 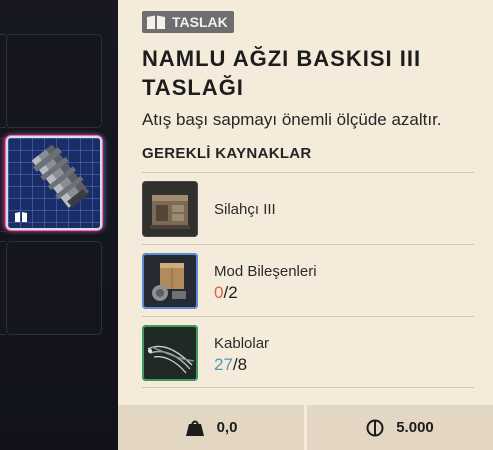 What do you see at coordinates (308, 352) in the screenshot?
I see `requirement-row: Kablolar 27/8` at bounding box center [308, 352].